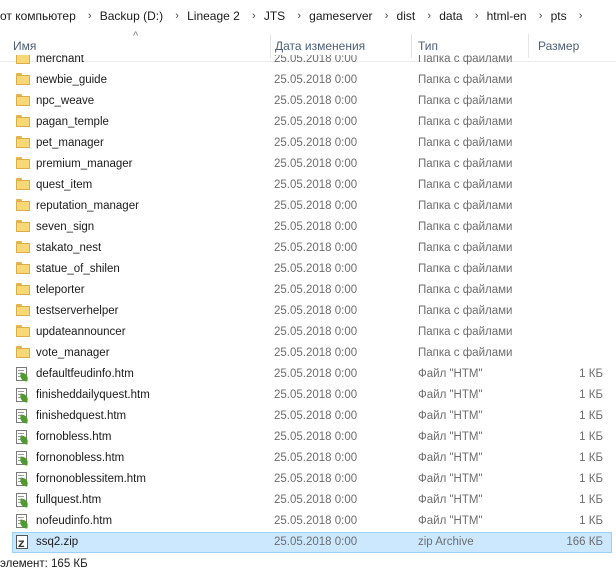 This screenshot has height=574, width=616. Describe the element at coordinates (312, 227) in the screenshot. I see `folder-row: seven_sign 25.05.2018 0:00 Папка с файлами` at that location.